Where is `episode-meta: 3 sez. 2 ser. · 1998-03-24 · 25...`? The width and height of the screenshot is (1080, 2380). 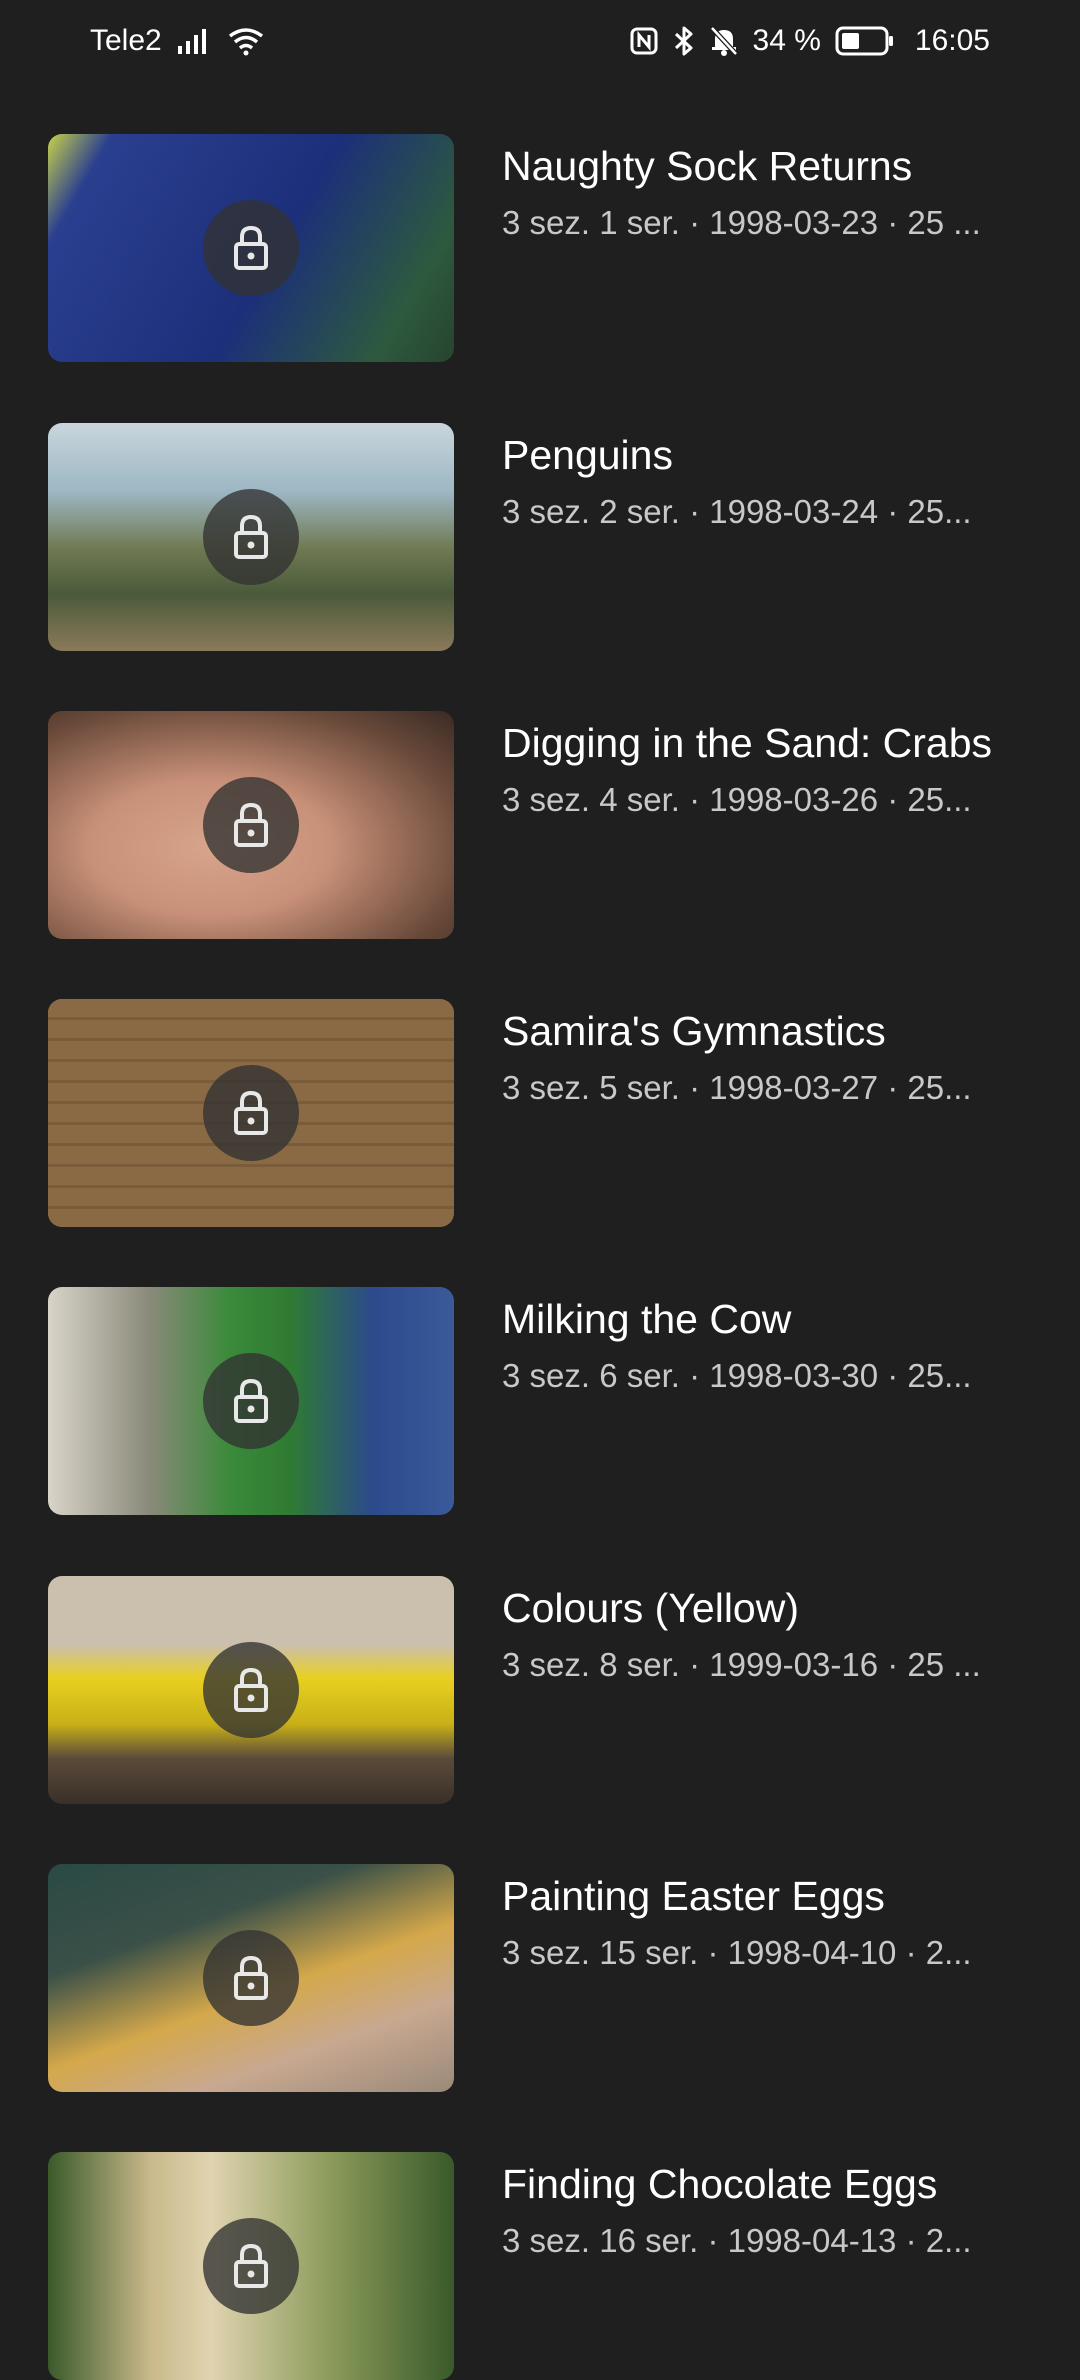
episode-meta: 3 sez. 2 ser. · 1998-03-24 · 25... is located at coordinates (737, 511).